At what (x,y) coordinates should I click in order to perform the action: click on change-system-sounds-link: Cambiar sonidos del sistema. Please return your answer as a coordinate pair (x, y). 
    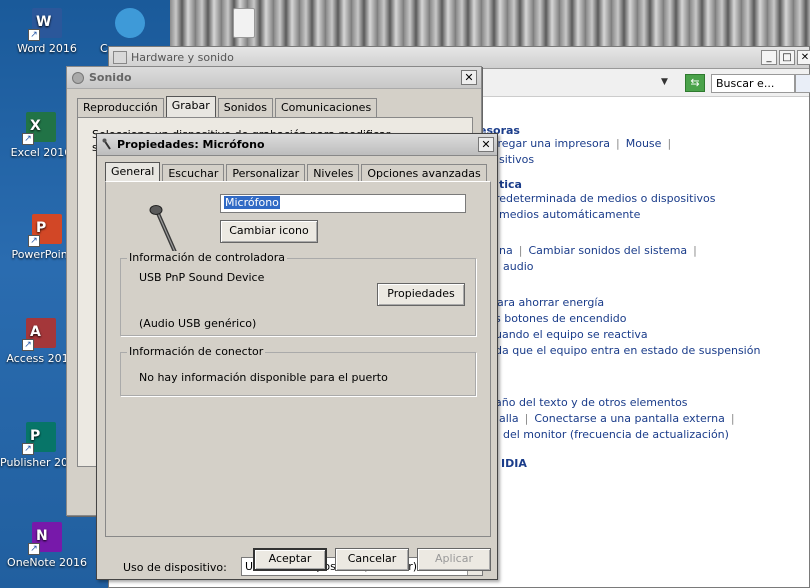
    Looking at the image, I should click on (607, 250).